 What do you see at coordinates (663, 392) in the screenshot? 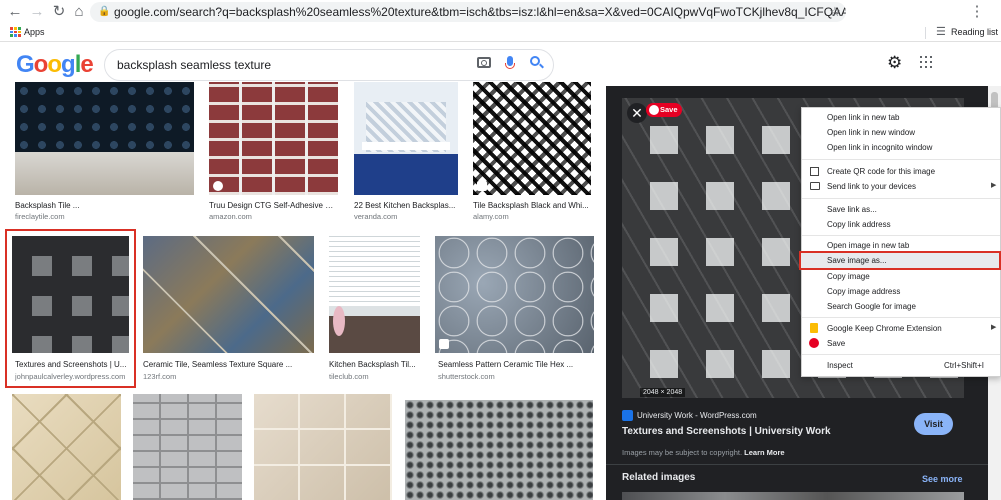
I see `image-dimensions: 2048 × 2048` at bounding box center [663, 392].